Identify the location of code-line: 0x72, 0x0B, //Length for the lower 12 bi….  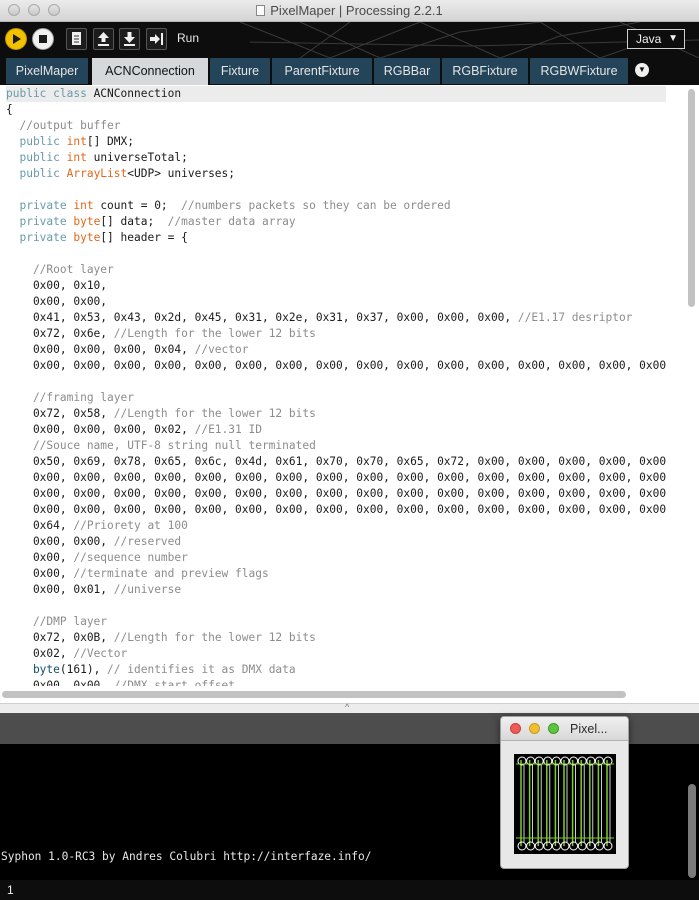
(336, 638).